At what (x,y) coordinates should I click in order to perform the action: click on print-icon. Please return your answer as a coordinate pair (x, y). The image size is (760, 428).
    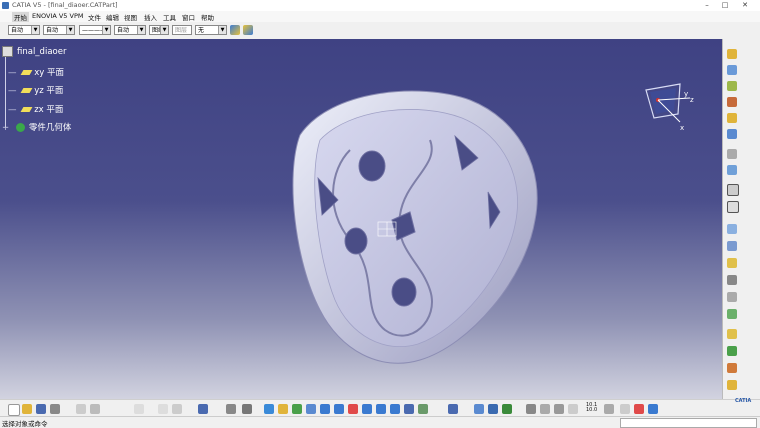
    Looking at the image, I should click on (55, 409).